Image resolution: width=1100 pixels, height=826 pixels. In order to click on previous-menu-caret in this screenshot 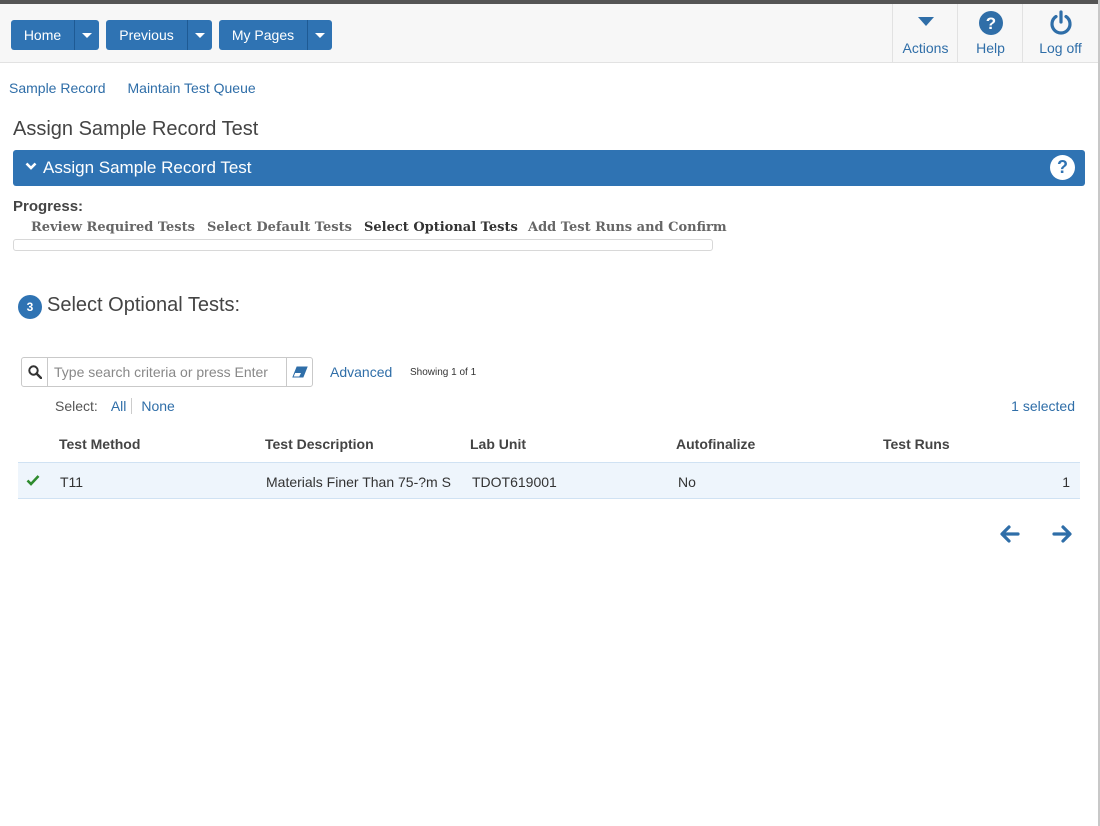, I will do `click(200, 35)`.